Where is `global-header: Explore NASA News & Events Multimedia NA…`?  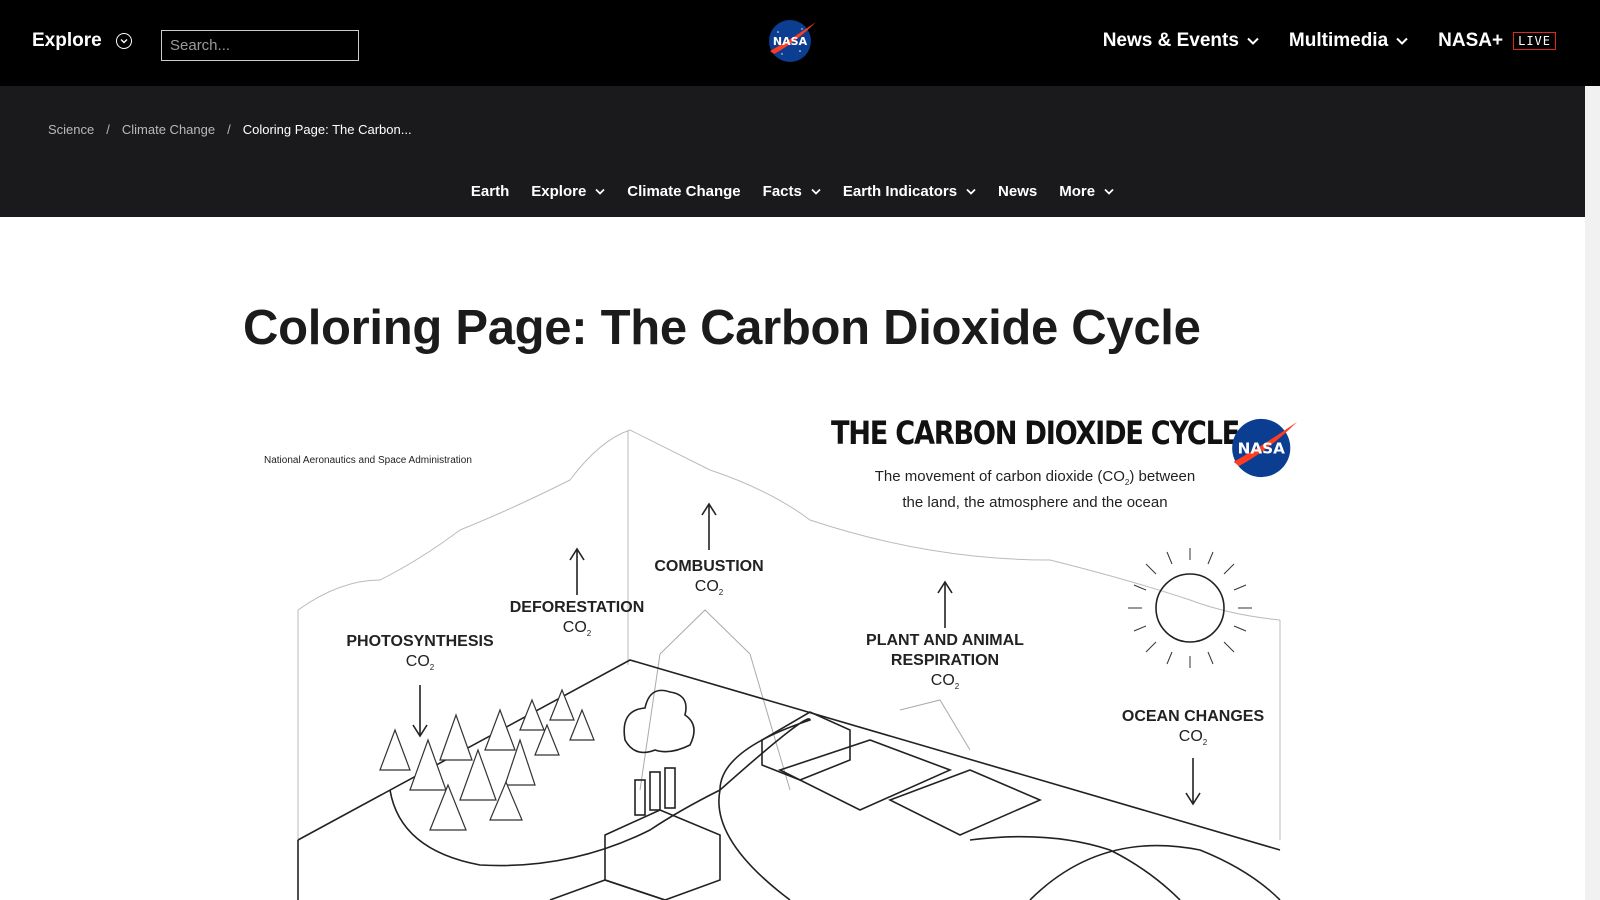 global-header: Explore NASA News & Events Multimedia NA… is located at coordinates (800, 43).